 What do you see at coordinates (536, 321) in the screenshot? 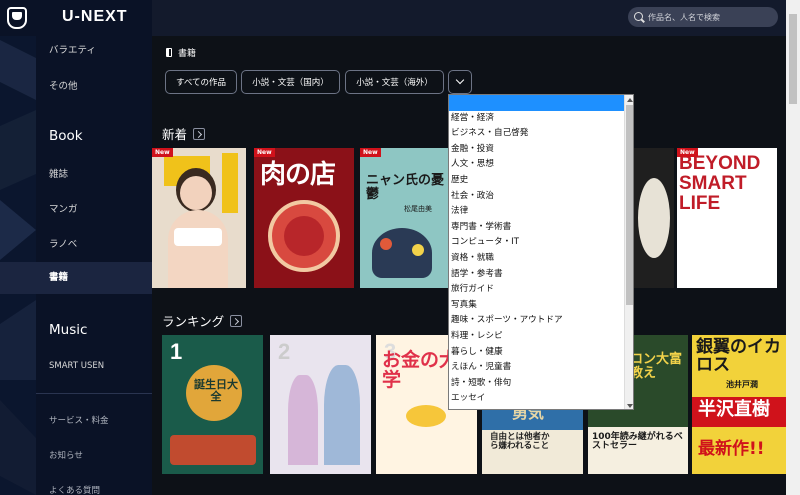
I see `dropdown-option: 趣味・スポーツ・アウトドア` at bounding box center [536, 321].